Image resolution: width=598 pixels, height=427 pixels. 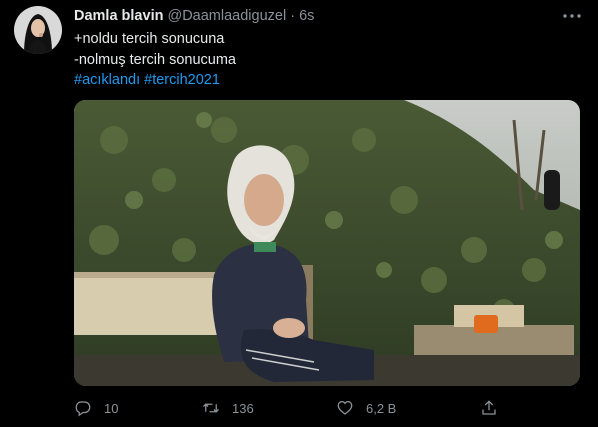 I want to click on share-icon, so click(x=489, y=407).